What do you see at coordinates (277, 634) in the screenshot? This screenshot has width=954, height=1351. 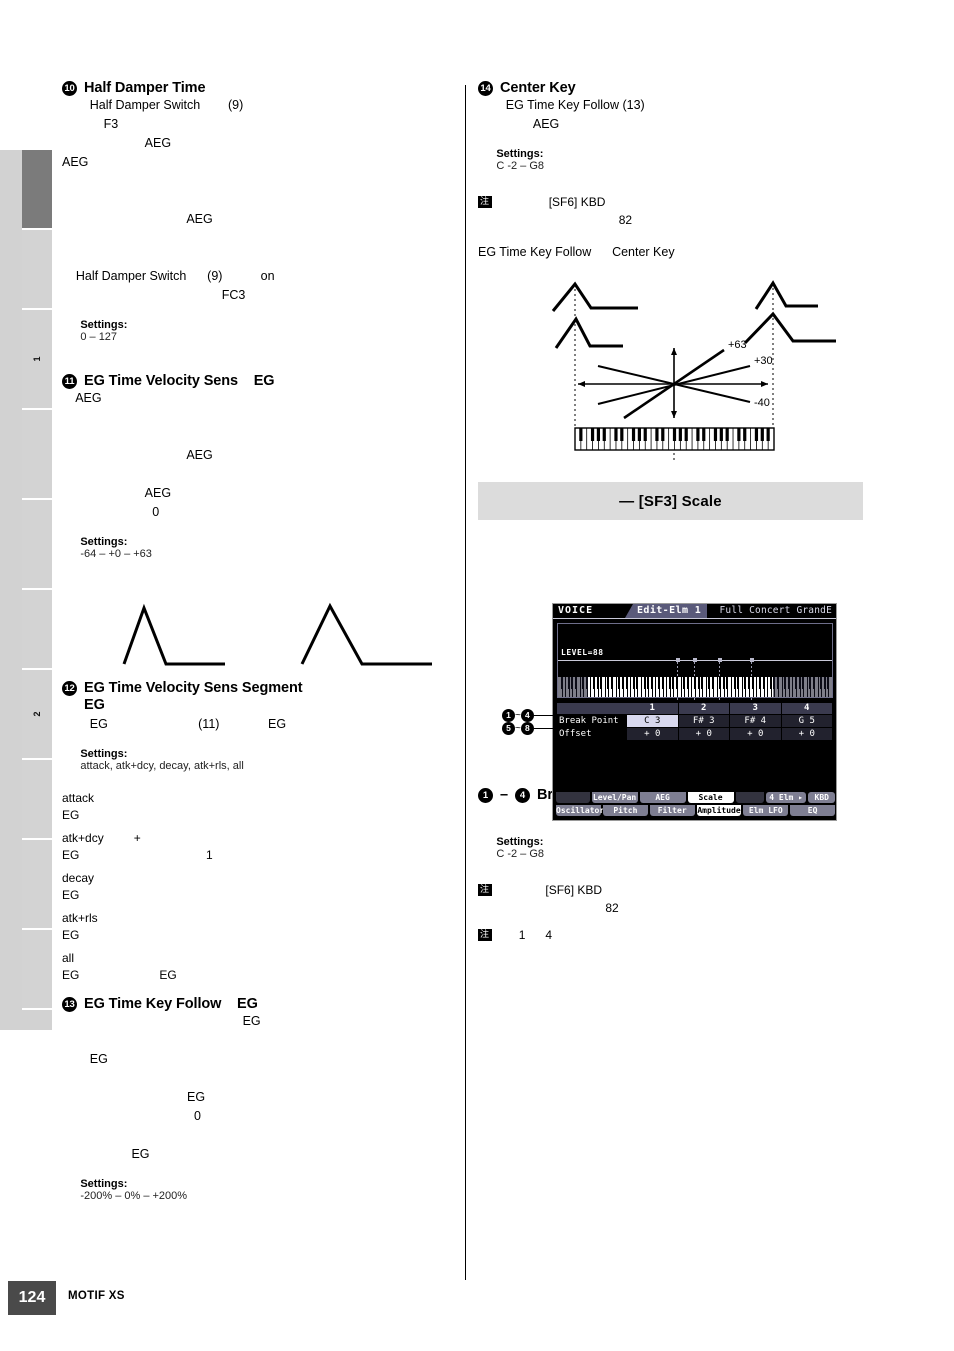 I see `eg-envelope-diagrams` at bounding box center [277, 634].